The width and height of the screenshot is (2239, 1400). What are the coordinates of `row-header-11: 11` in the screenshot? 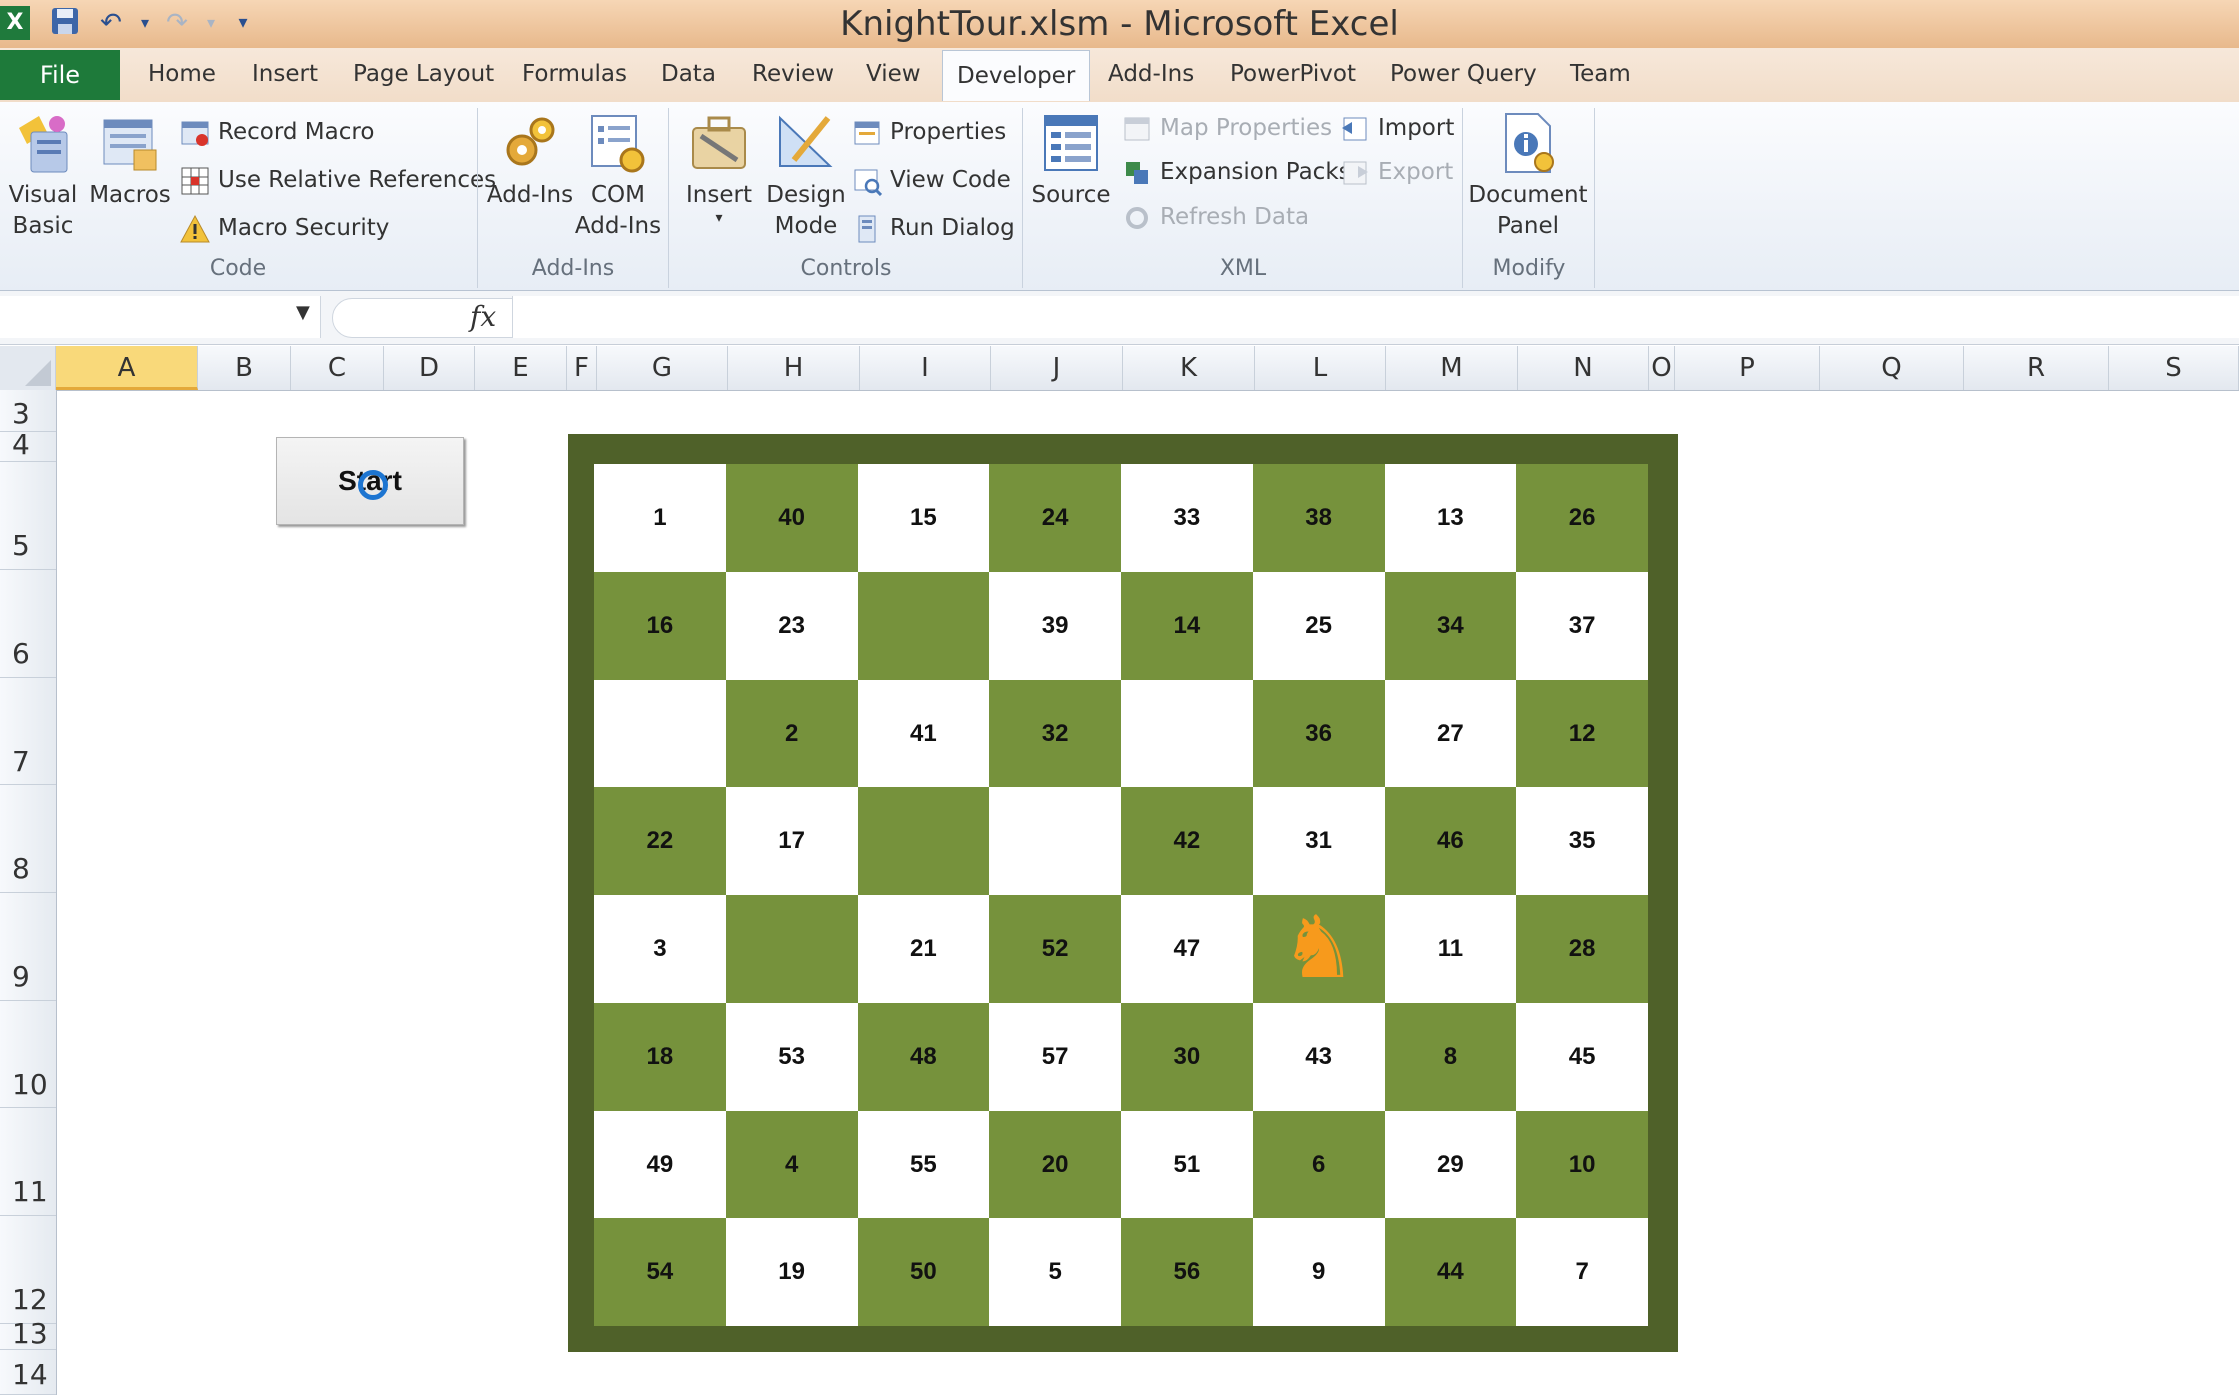 It's located at (28, 1162).